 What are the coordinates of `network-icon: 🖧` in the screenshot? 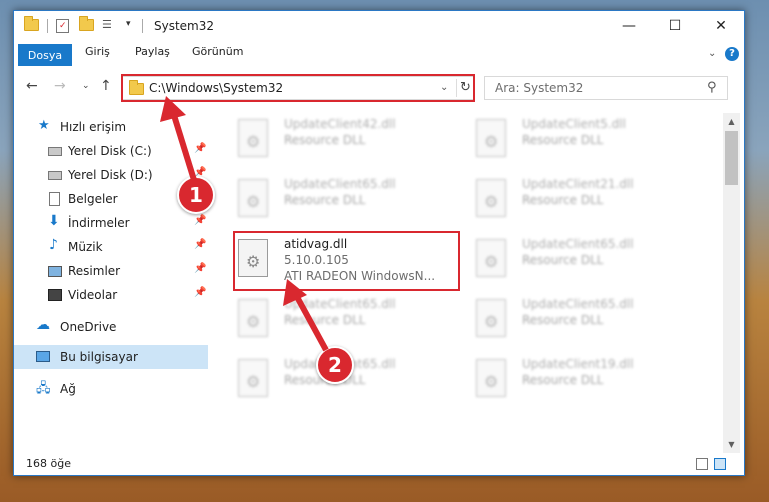 It's located at (43, 388).